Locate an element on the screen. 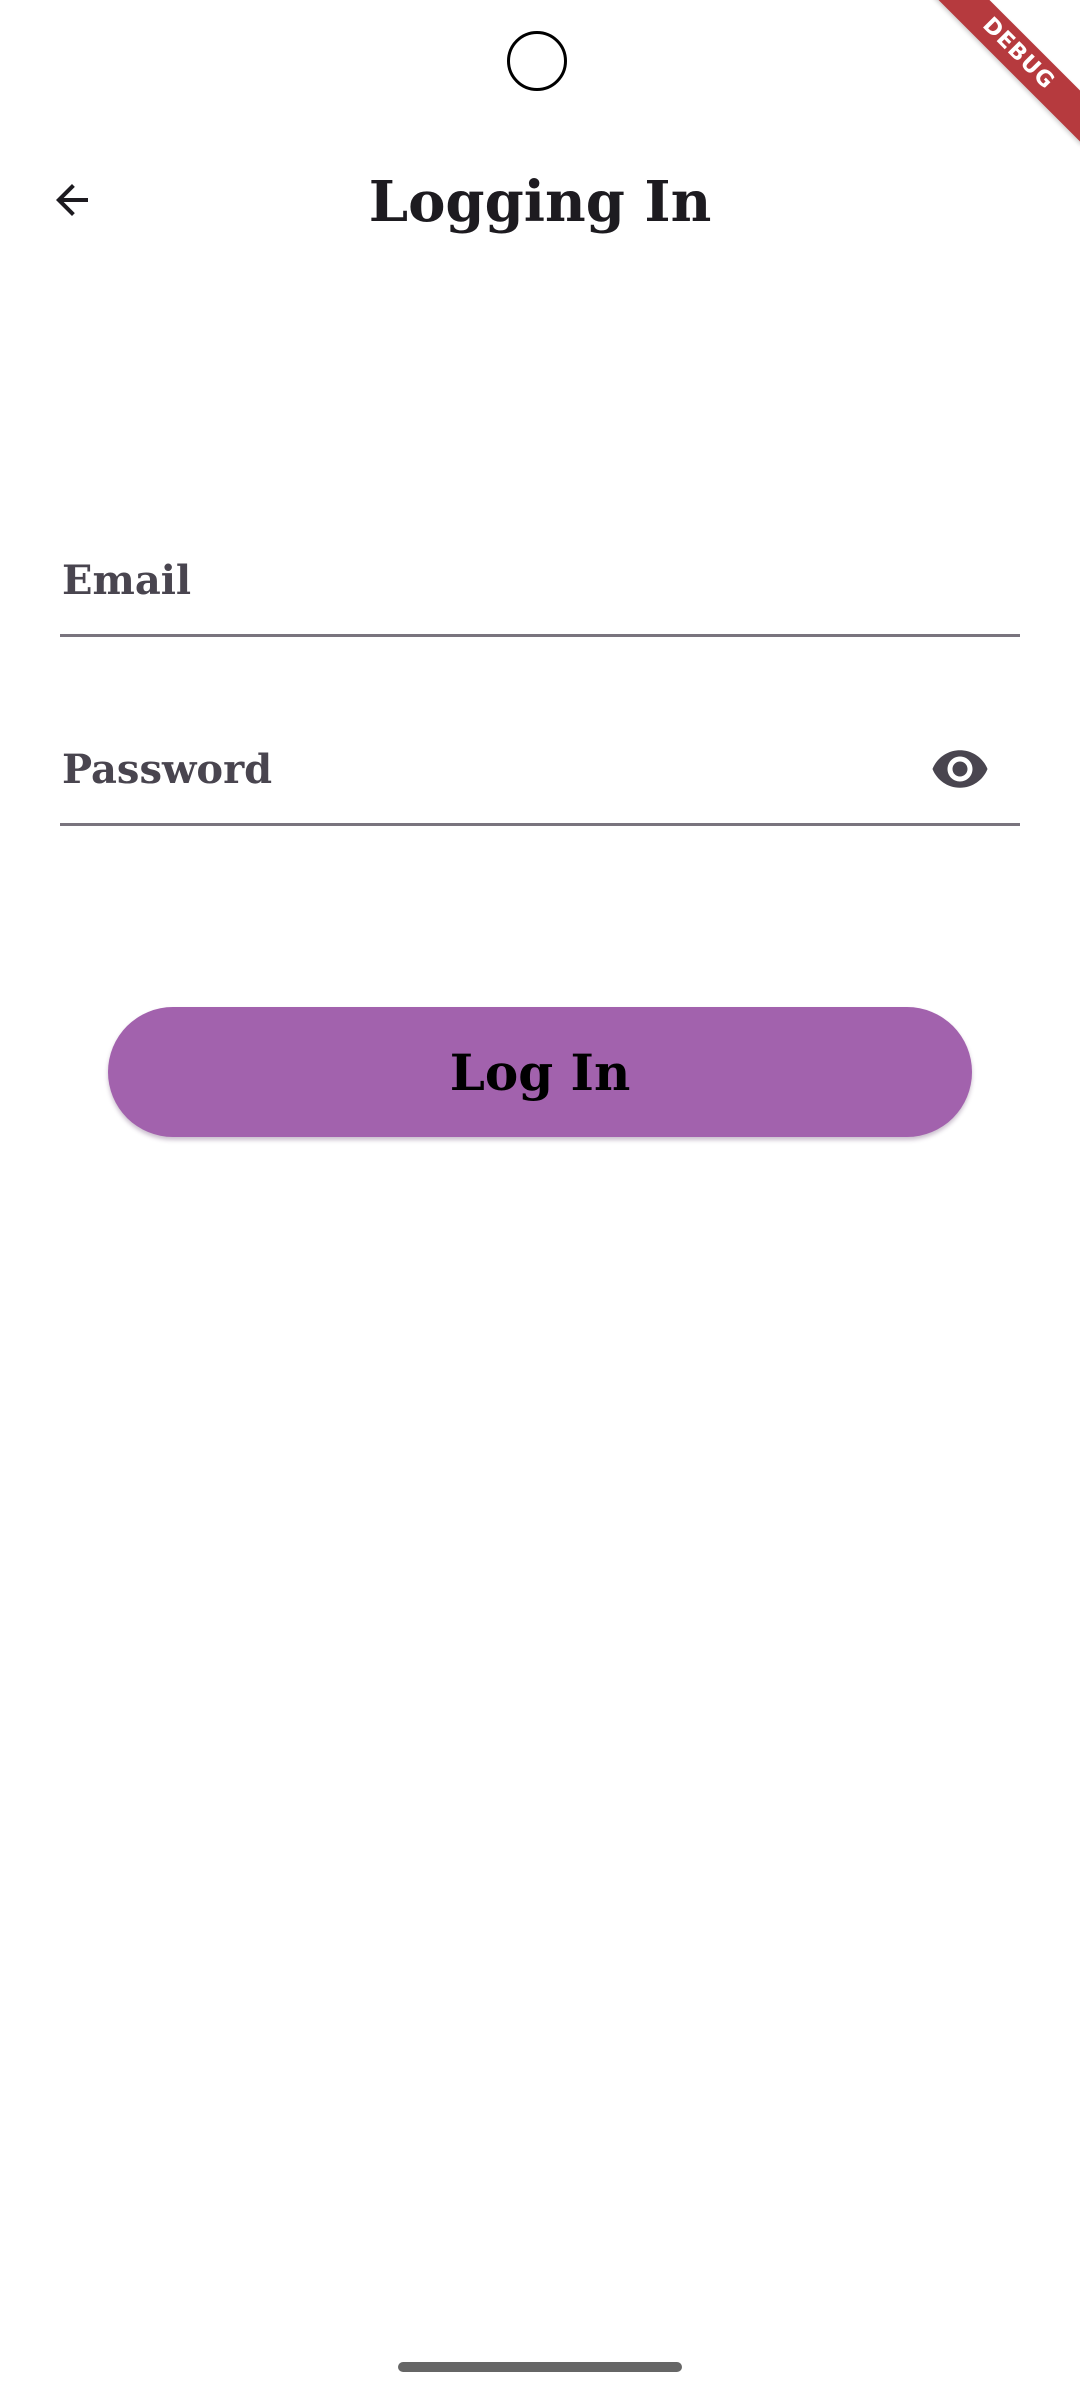 This screenshot has width=1080, height=2400. app-bar: Logging In is located at coordinates (540, 202).